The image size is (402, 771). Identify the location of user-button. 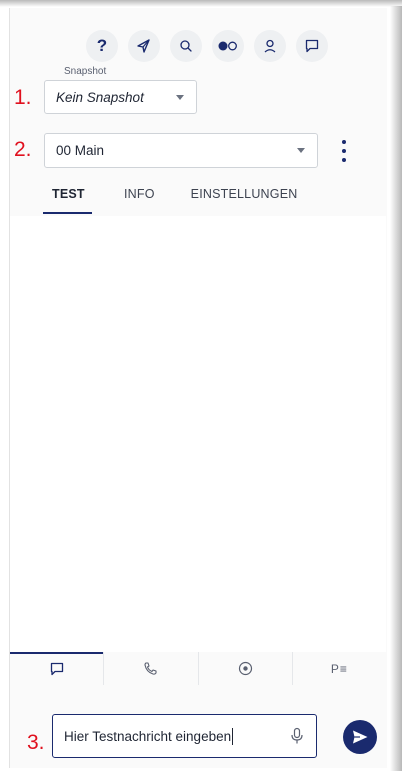
(270, 46).